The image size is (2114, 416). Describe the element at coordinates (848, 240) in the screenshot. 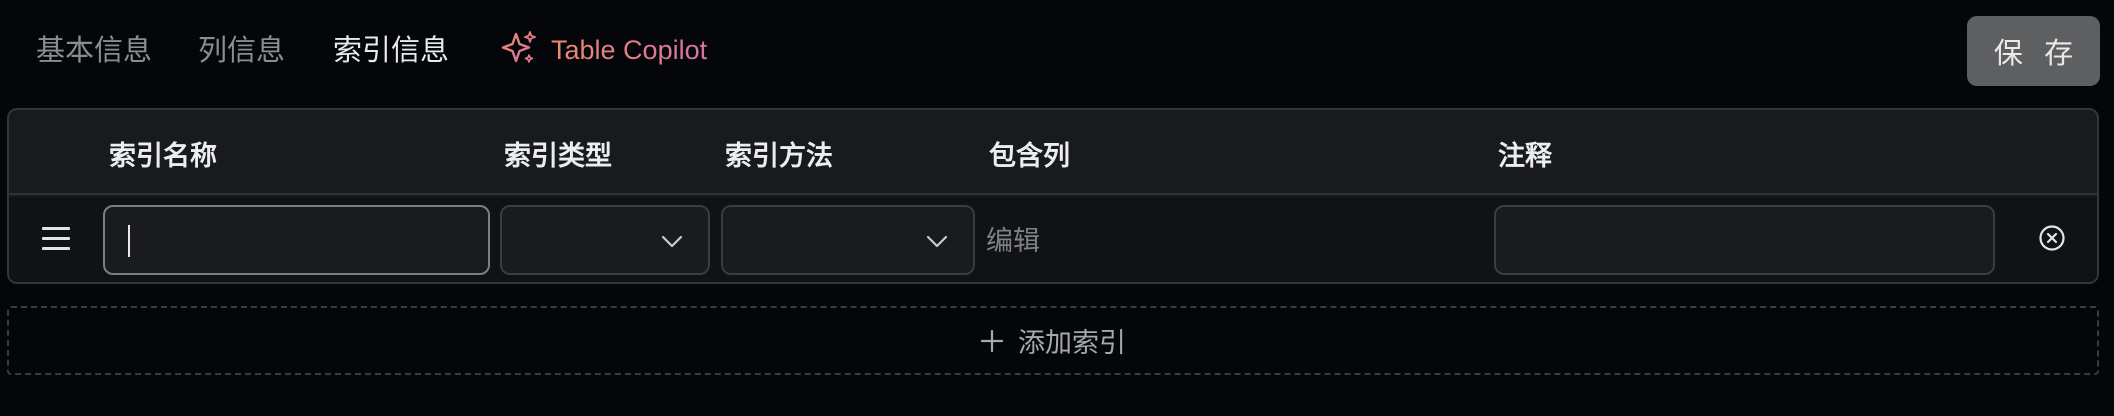

I see `index-method-select` at that location.